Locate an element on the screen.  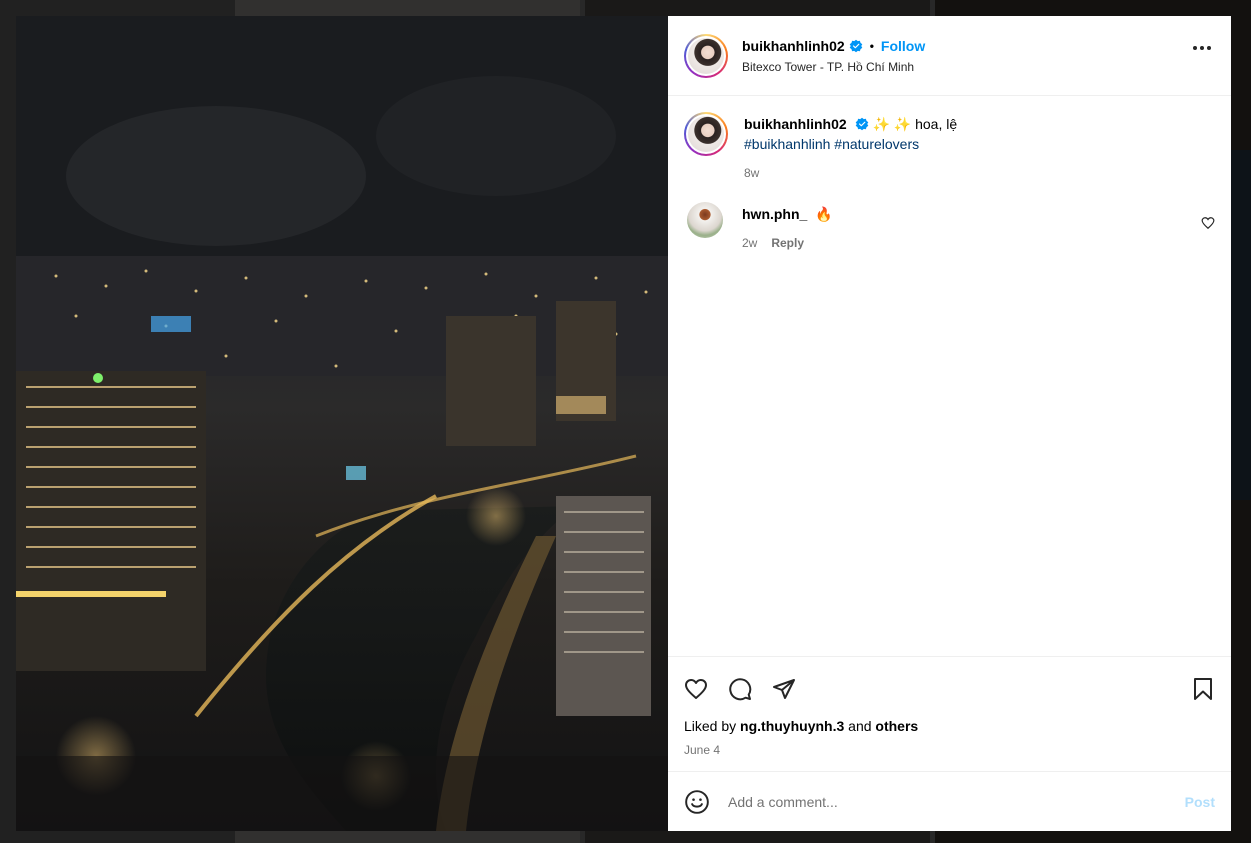
hashtag-link: #naturelovers is located at coordinates (876, 144).